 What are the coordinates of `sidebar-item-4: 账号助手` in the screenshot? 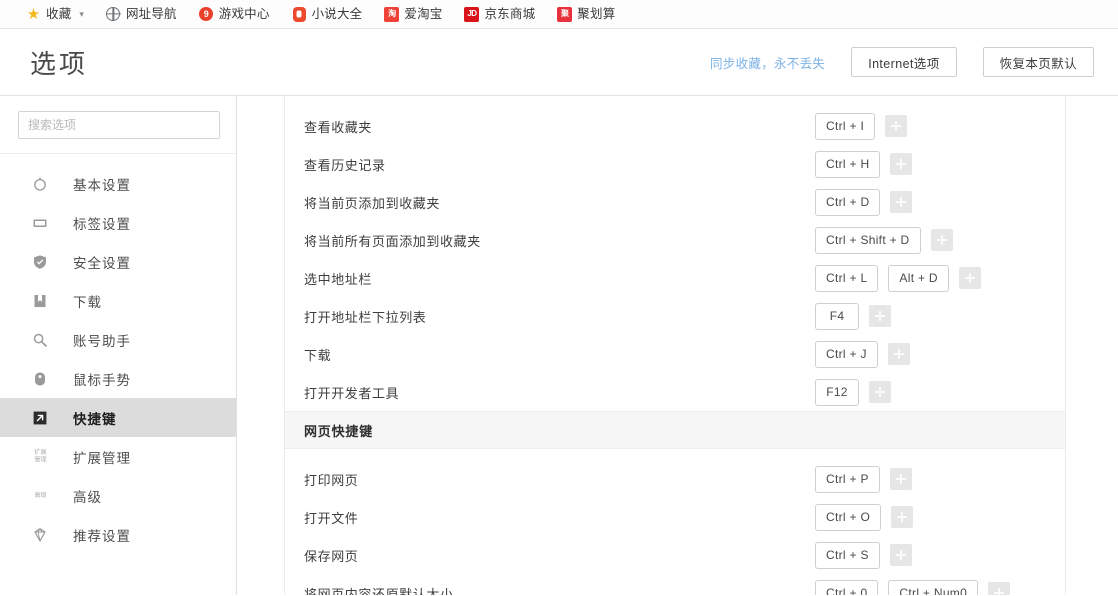 It's located at (118, 339).